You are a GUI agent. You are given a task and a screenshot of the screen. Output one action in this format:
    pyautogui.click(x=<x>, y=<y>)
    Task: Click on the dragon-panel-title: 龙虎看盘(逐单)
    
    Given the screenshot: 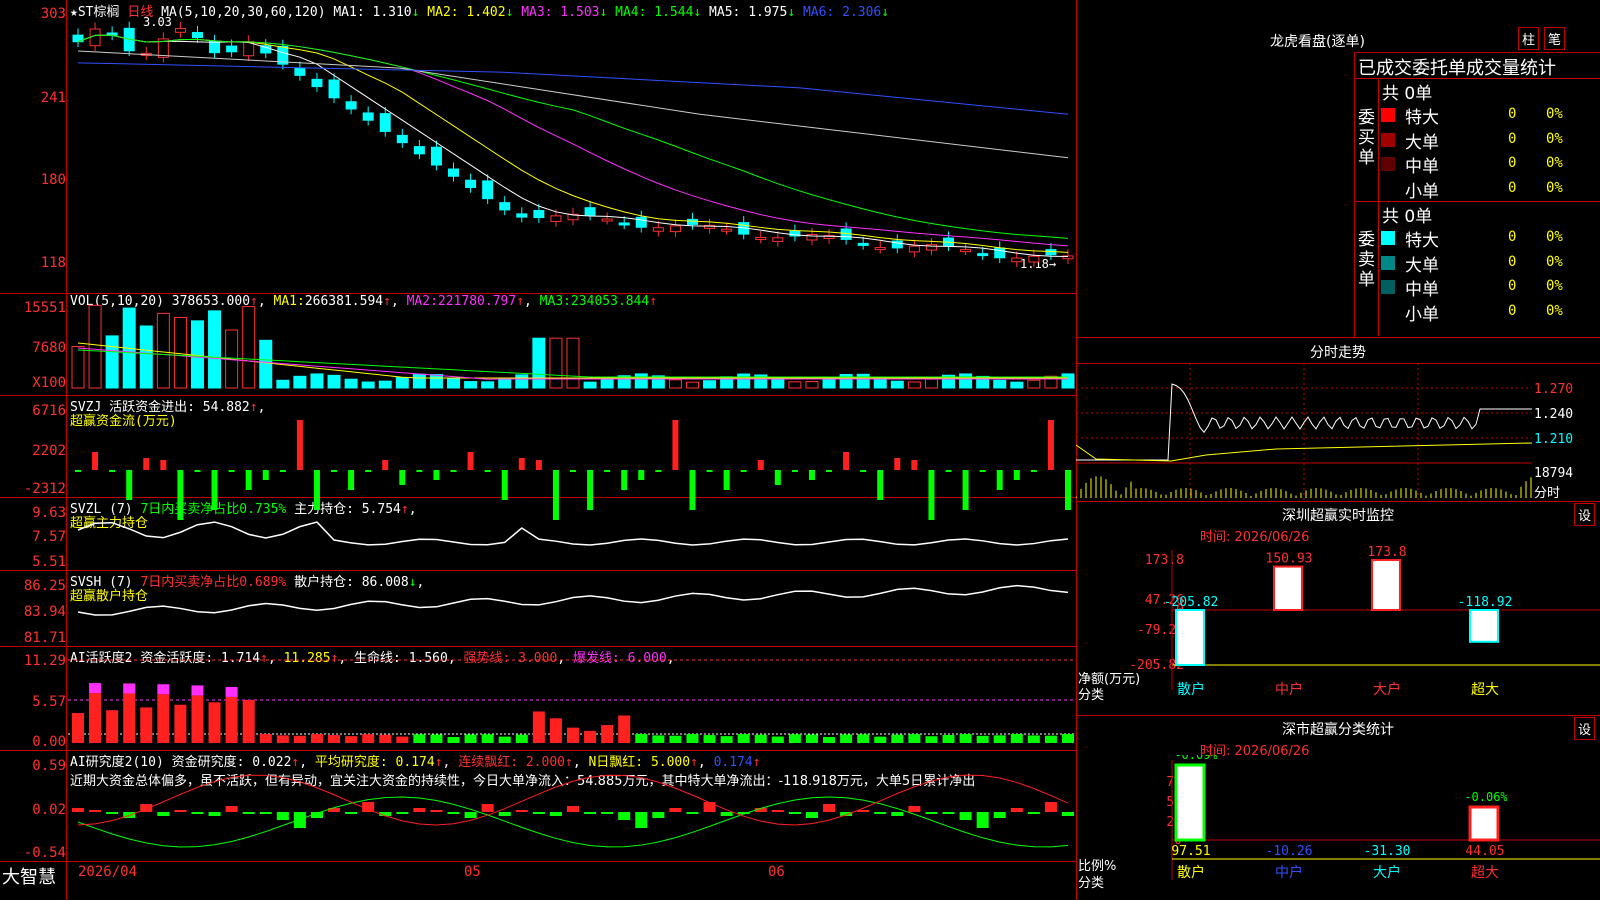 What is the action you would take?
    pyautogui.click(x=1317, y=42)
    